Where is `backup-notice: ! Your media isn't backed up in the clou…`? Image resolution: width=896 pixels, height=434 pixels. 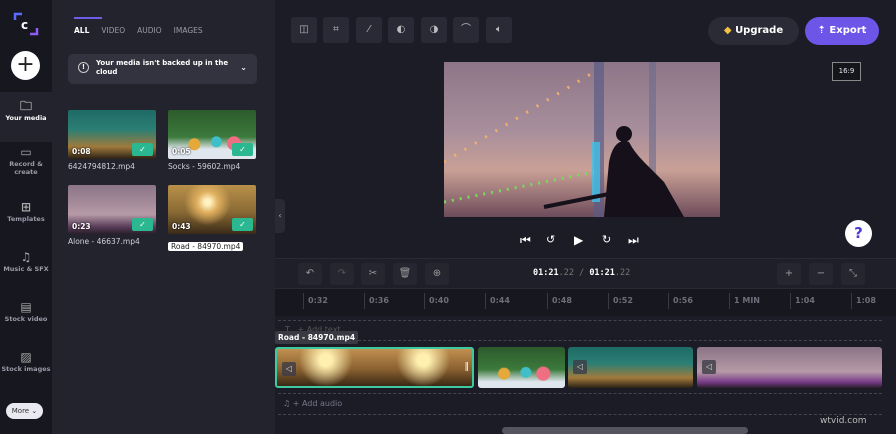
backup-notice: ! Your media isn't backed up in the clou… is located at coordinates (162, 69).